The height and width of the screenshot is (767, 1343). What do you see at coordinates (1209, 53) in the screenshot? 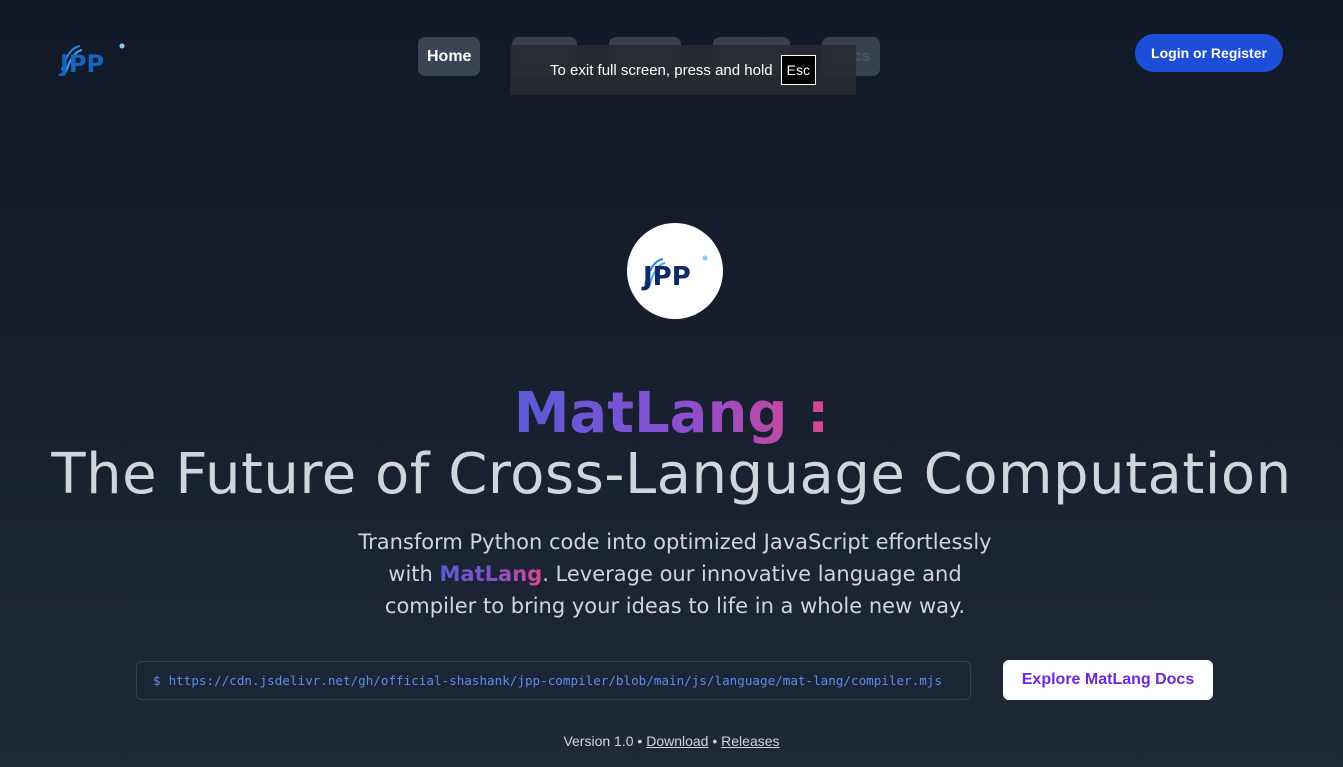
I see `login-register-button: Login or Register` at bounding box center [1209, 53].